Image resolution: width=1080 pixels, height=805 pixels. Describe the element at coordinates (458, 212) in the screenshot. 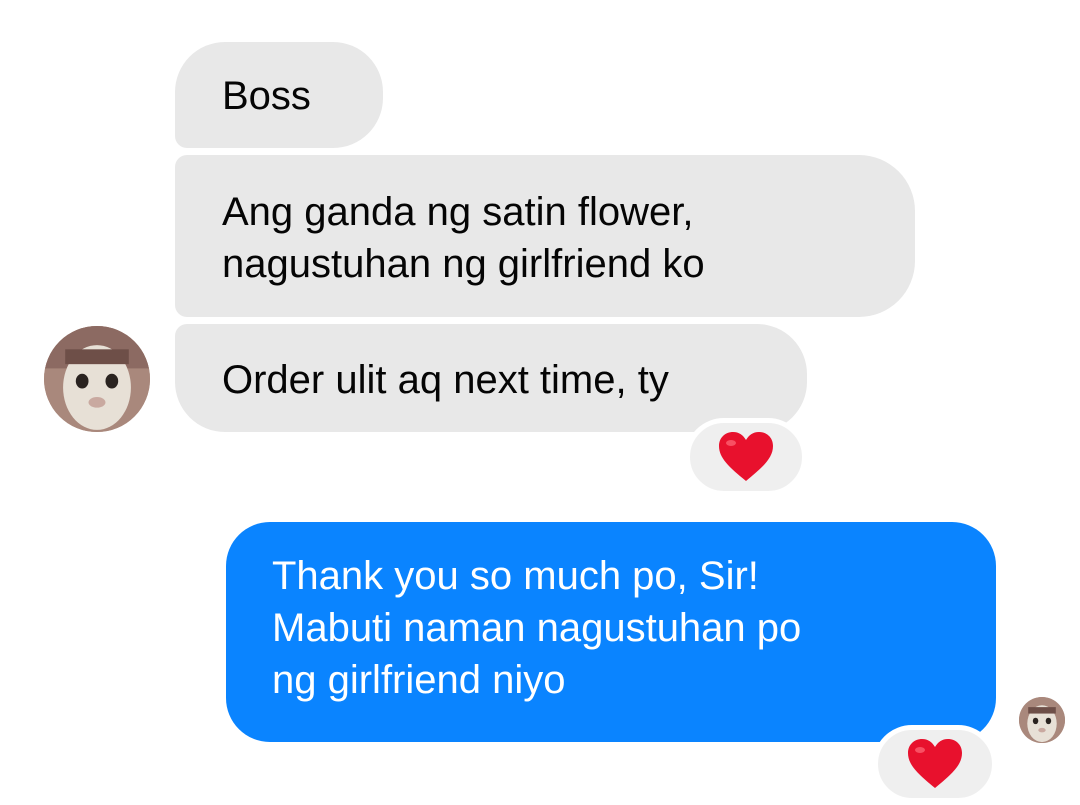

I see `message-text: Ang ganda ng satin flower,` at that location.